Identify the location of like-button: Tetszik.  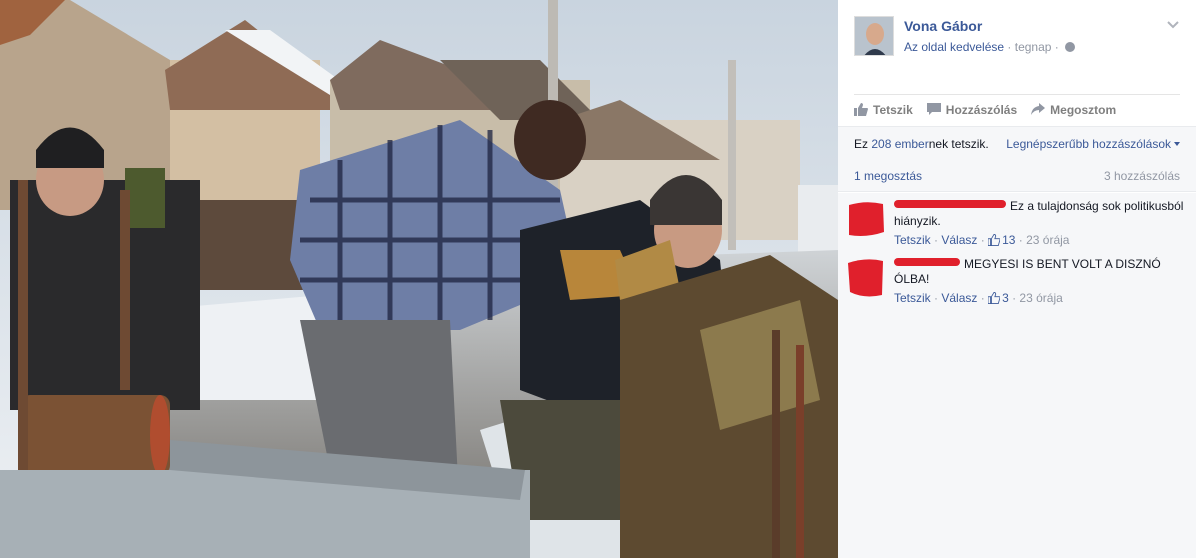
(883, 110).